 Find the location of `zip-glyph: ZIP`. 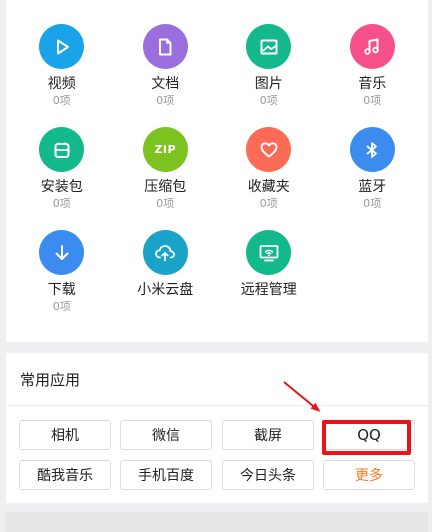

zip-glyph: ZIP is located at coordinates (165, 149).